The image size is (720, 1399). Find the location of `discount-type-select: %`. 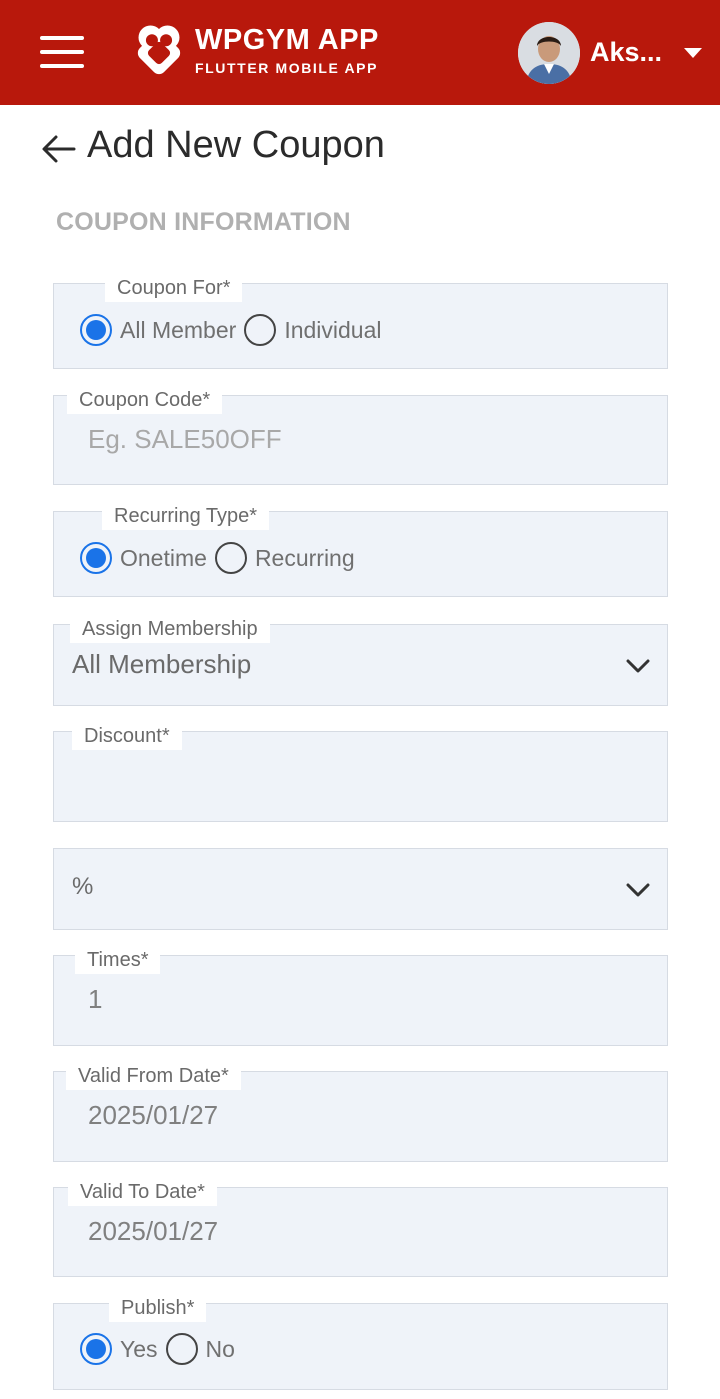

discount-type-select: % is located at coordinates (360, 889).